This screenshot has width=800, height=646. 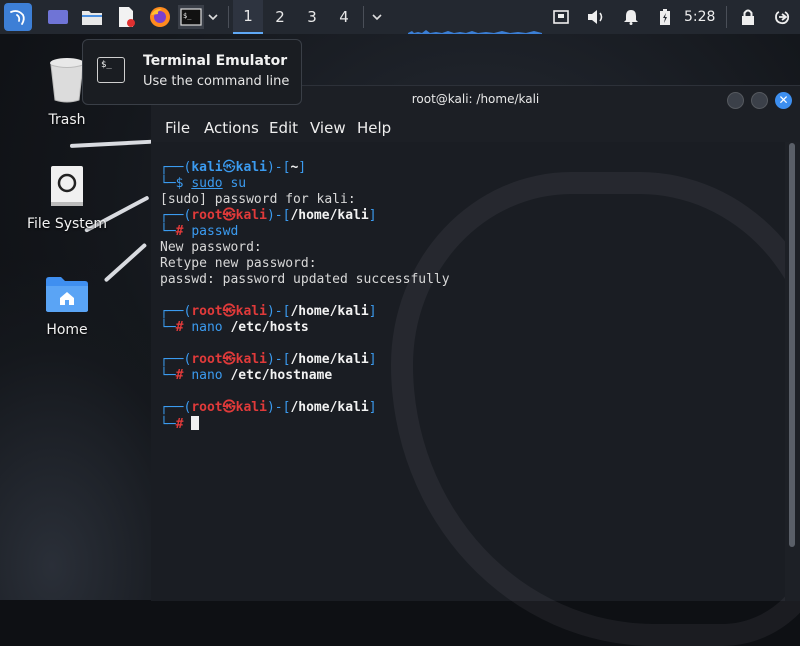 I want to click on command-line: └─# passwd, so click(x=199, y=231).